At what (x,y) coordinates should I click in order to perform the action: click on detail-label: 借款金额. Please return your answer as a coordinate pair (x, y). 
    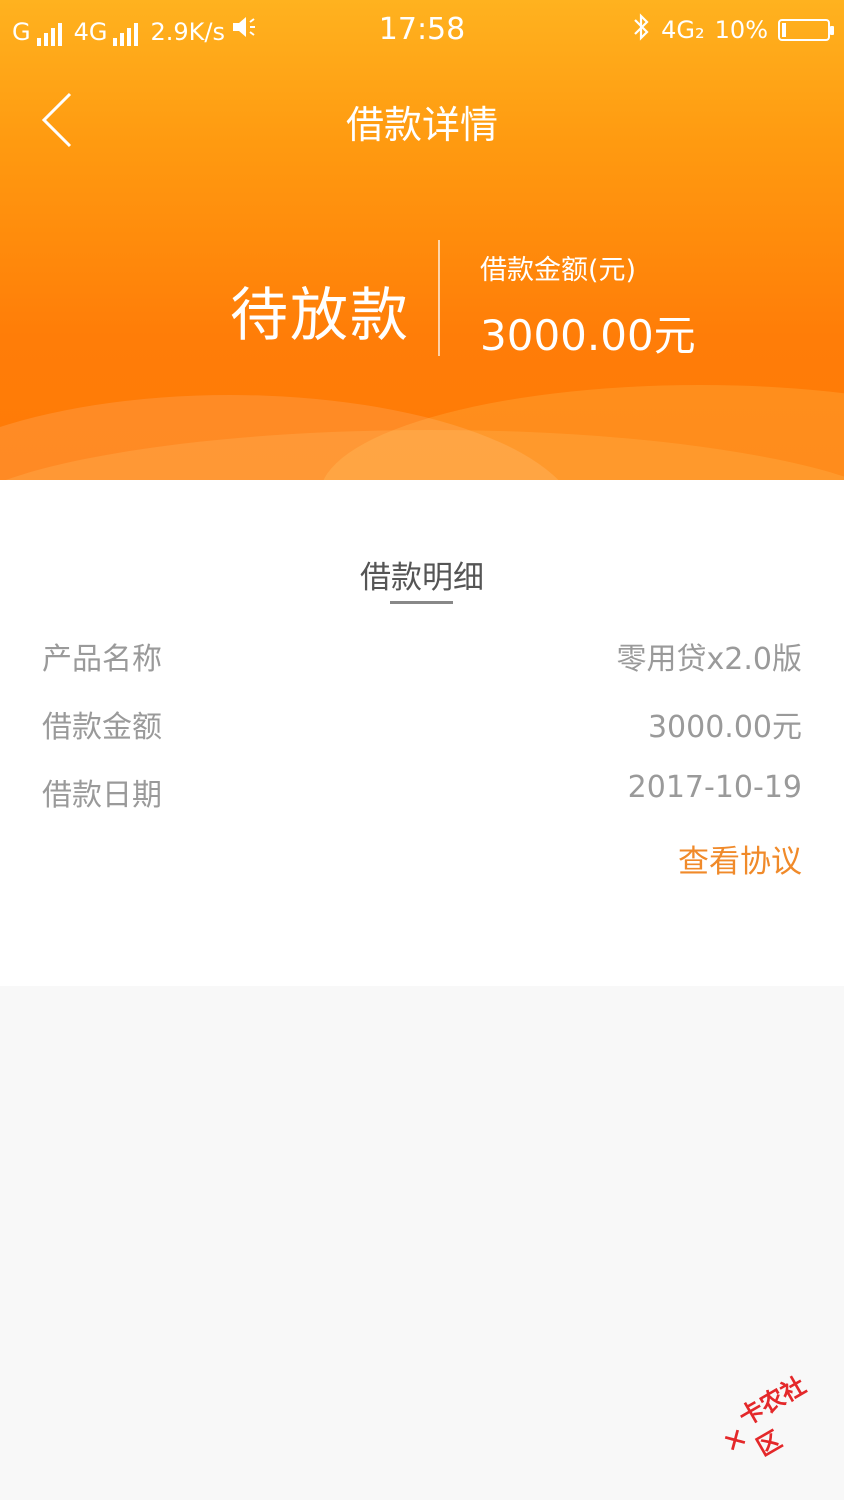
    Looking at the image, I should click on (102, 727).